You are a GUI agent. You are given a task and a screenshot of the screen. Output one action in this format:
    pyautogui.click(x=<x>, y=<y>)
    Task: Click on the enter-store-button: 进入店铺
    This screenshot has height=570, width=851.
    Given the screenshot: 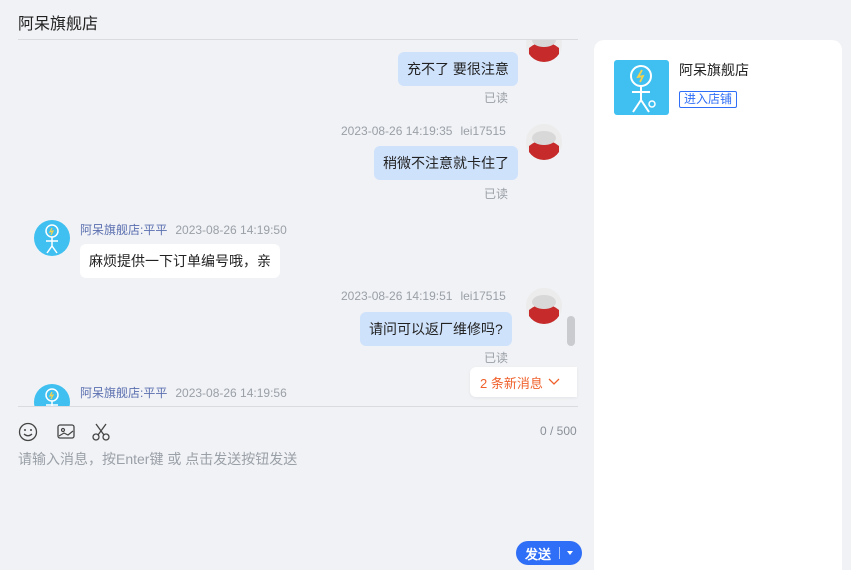 What is the action you would take?
    pyautogui.click(x=708, y=99)
    